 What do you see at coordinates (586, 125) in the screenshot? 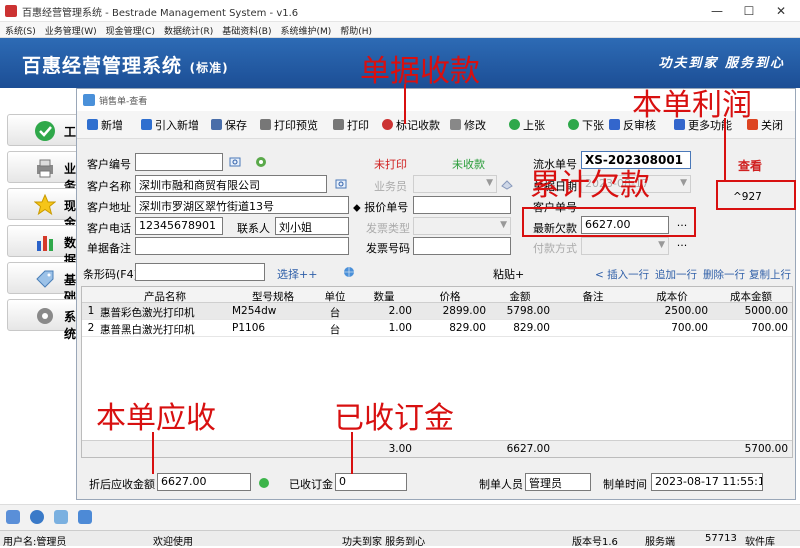
I see `next-record-button: 下张` at bounding box center [586, 125].